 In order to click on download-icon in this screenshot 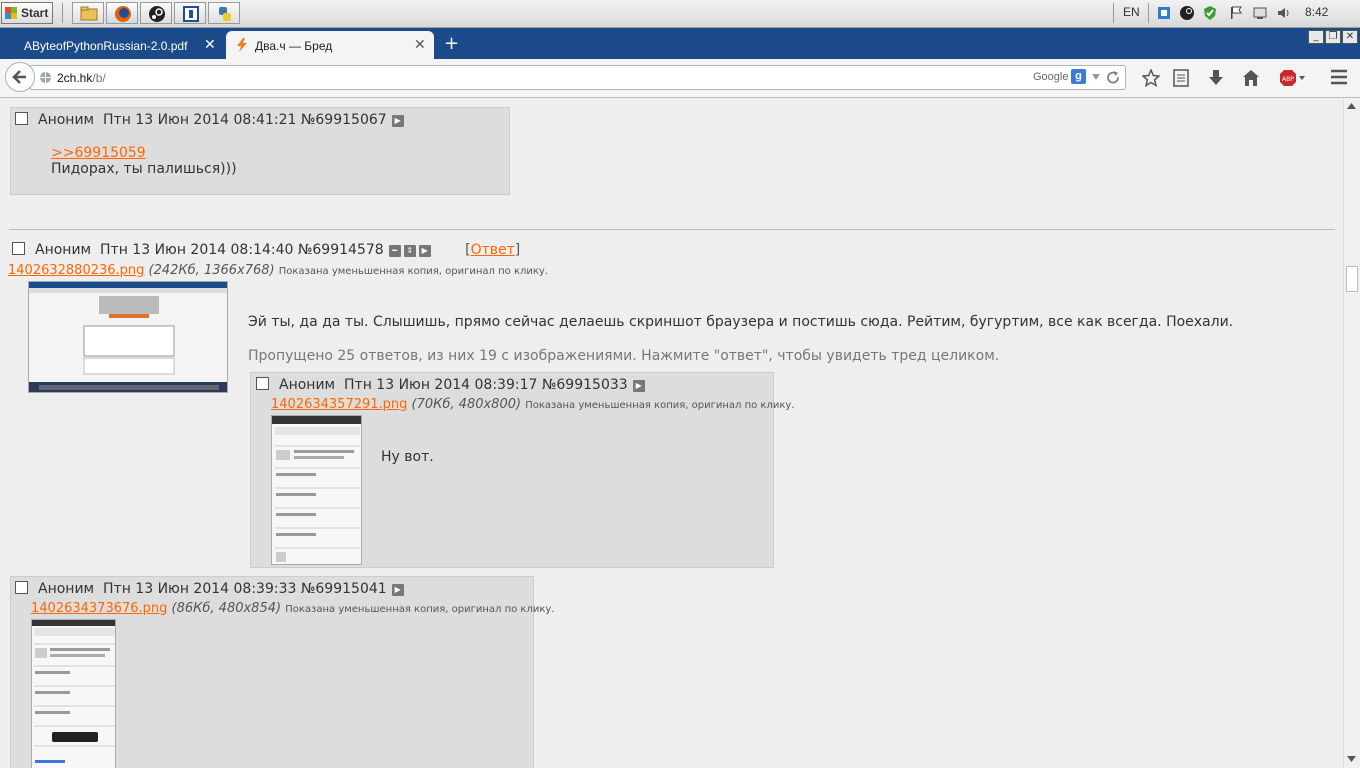, I will do `click(1216, 78)`.